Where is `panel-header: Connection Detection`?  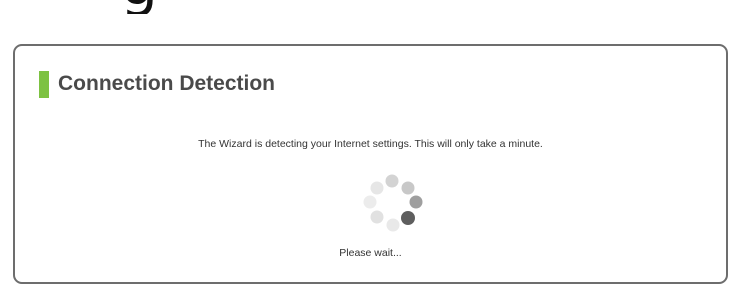
panel-header: Connection Detection is located at coordinates (157, 84).